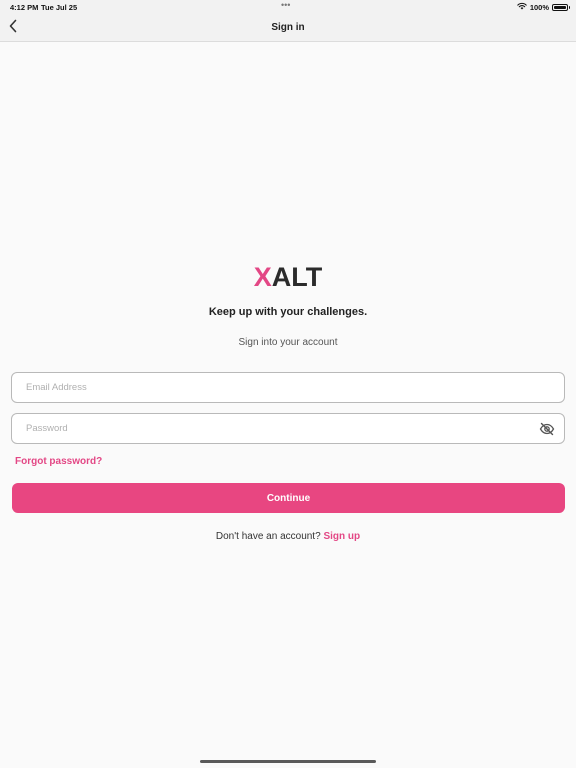  Describe the element at coordinates (59, 7) in the screenshot. I see `status-date: Tue Jul 25` at that location.